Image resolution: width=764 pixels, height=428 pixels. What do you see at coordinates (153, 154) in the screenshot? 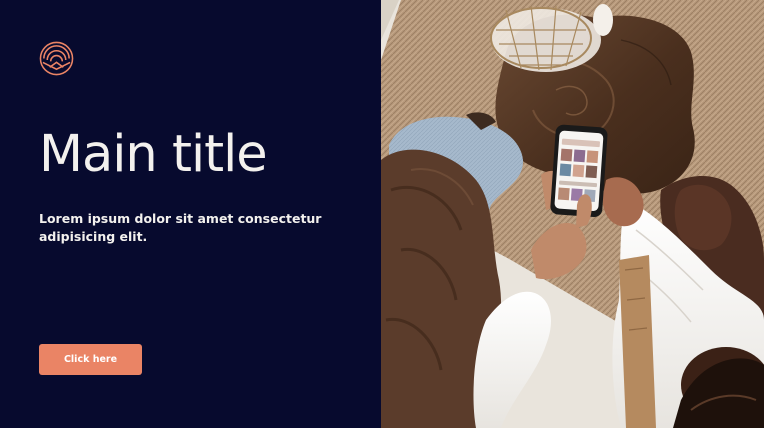
I see `page-title: Main title` at bounding box center [153, 154].